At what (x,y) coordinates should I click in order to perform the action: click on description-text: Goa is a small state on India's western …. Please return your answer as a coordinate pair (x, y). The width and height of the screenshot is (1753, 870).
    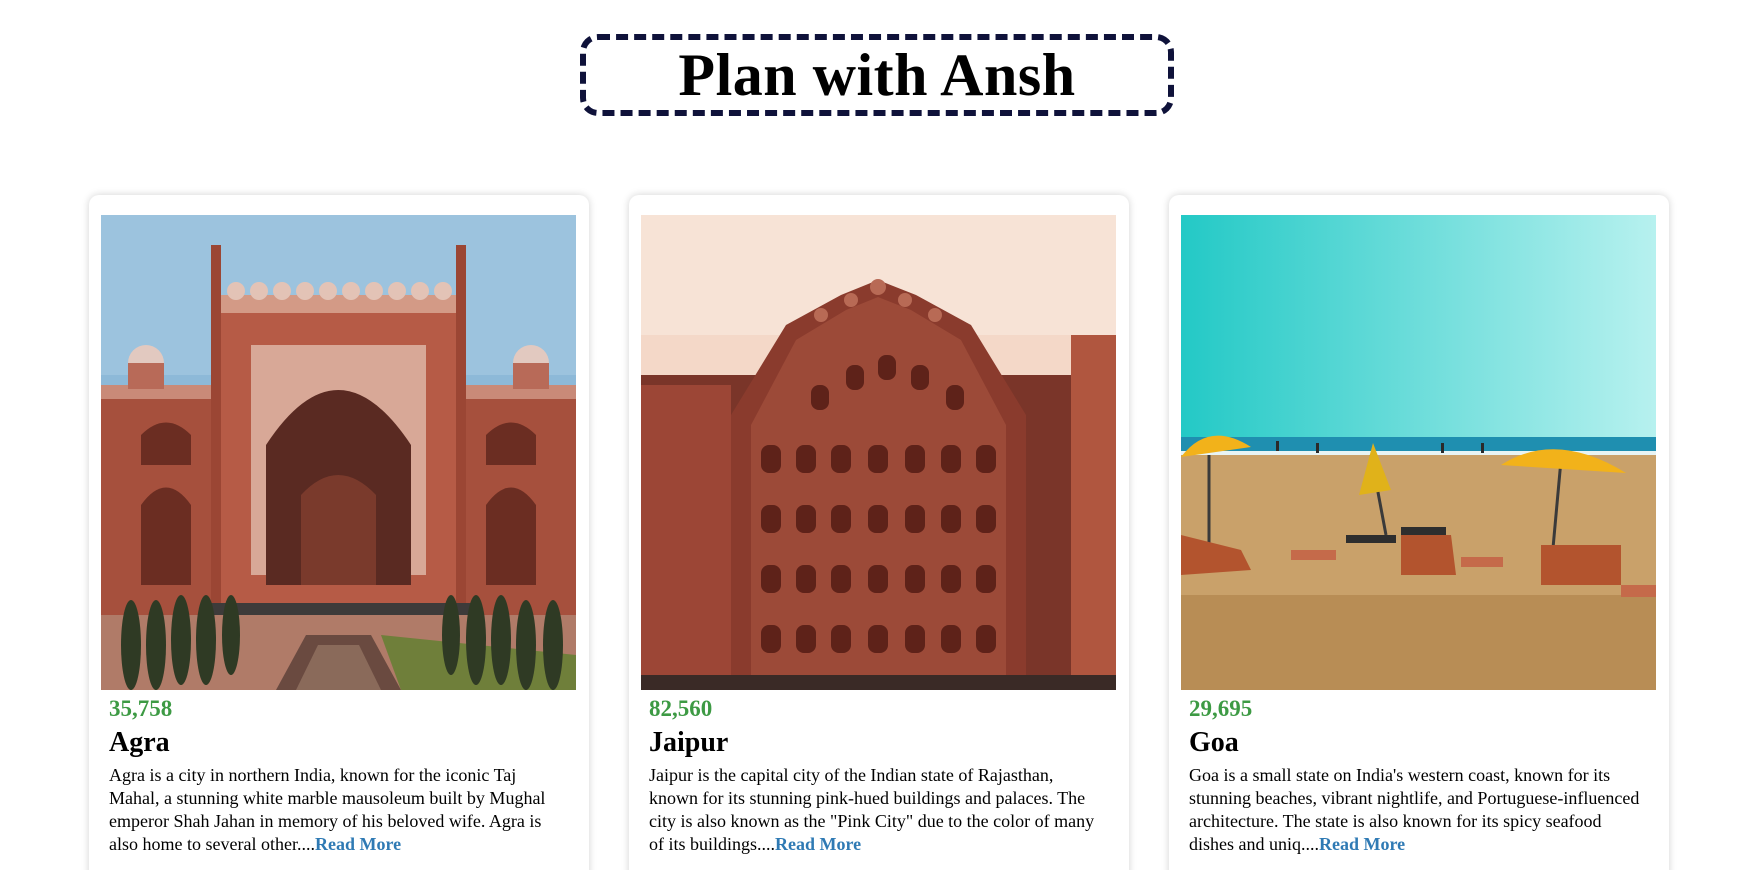
    Looking at the image, I should click on (1414, 809).